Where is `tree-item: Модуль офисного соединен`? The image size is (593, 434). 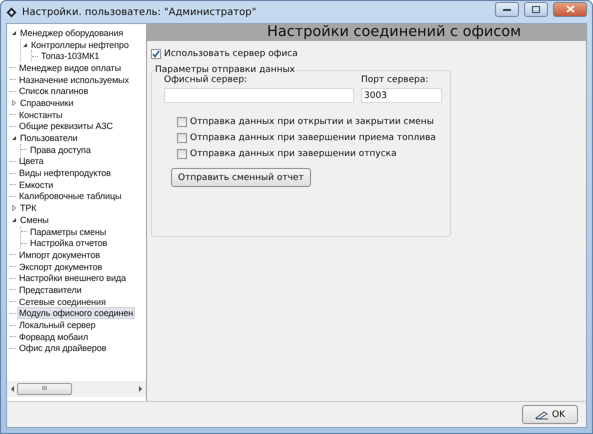
tree-item: Модуль офисного соединен is located at coordinates (76, 313).